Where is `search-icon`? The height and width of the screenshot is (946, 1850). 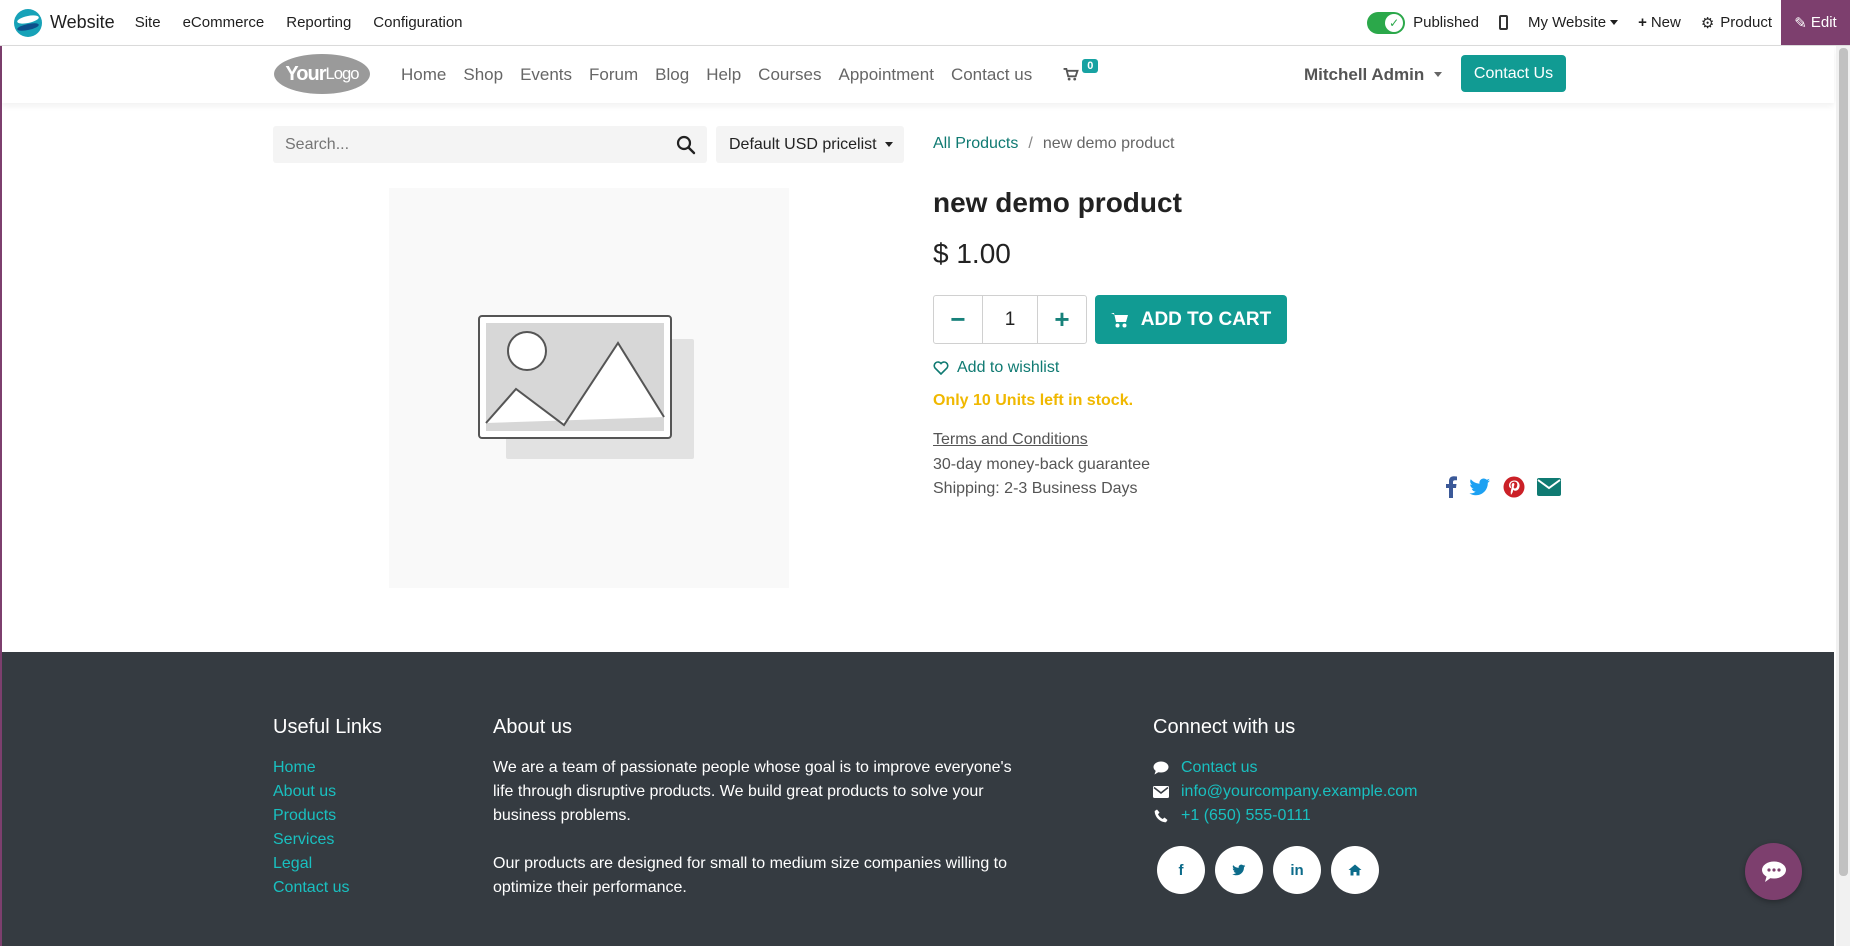 search-icon is located at coordinates (686, 145).